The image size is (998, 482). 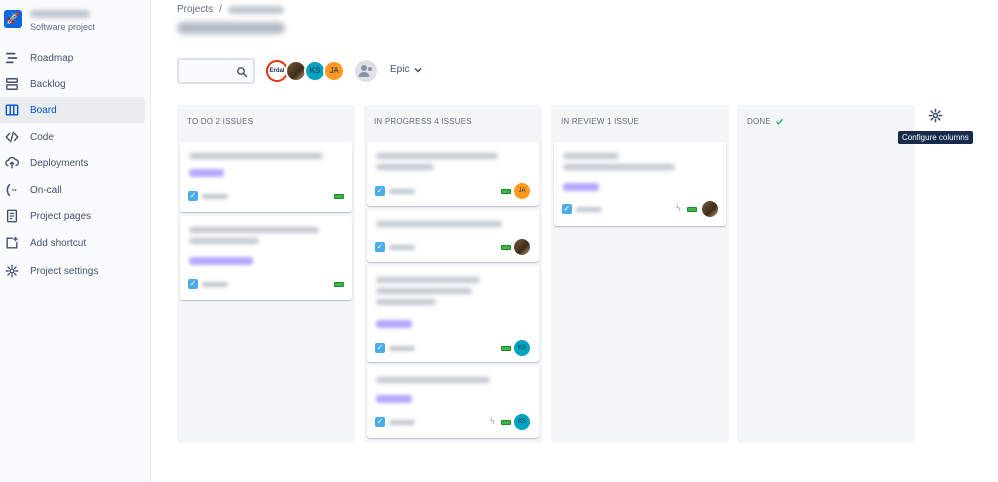 I want to click on breadcrumb: Projects /, so click(x=230, y=9).